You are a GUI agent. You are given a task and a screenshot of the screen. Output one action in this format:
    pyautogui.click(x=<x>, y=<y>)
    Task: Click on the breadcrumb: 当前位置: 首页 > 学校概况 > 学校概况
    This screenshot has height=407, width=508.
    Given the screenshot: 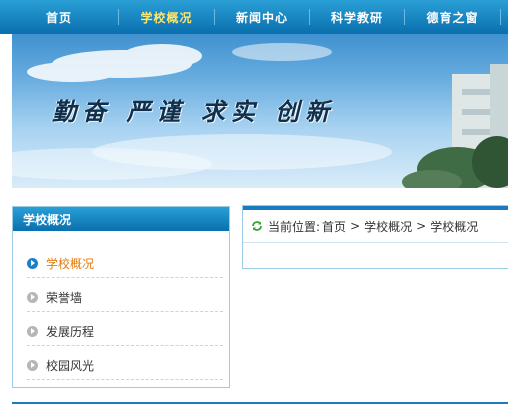 What is the action you would take?
    pyautogui.click(x=375, y=226)
    